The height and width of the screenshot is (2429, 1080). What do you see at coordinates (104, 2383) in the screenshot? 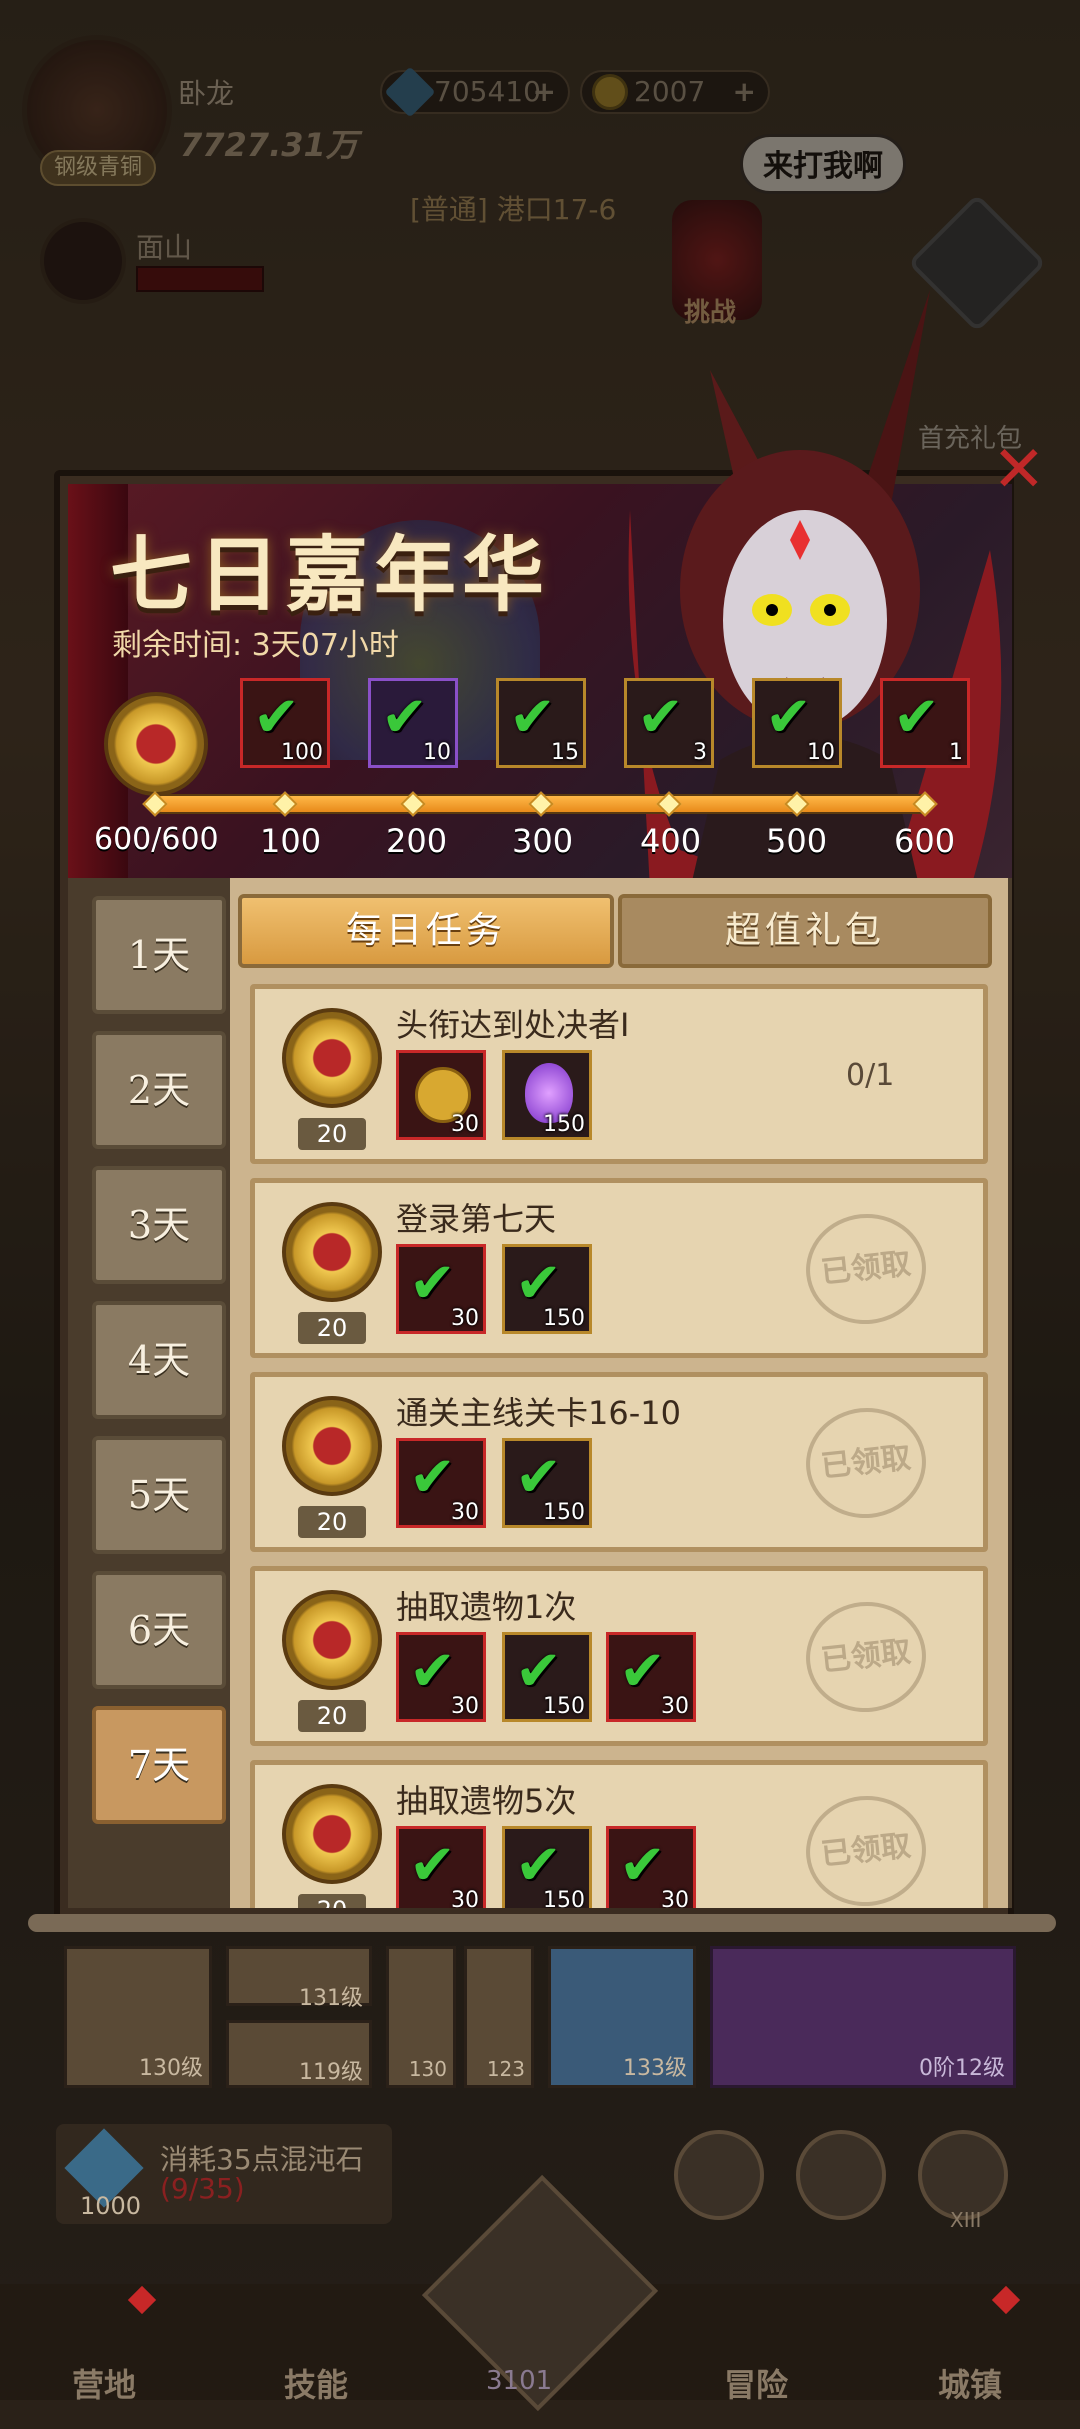
I see `nav-camp: 营地` at bounding box center [104, 2383].